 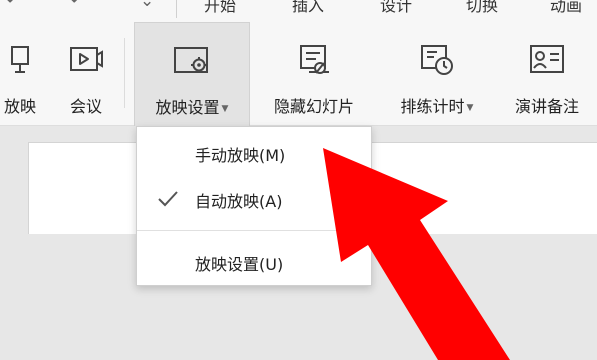 What do you see at coordinates (240, 155) in the screenshot?
I see `menu-item-label: 手动放映(M)` at bounding box center [240, 155].